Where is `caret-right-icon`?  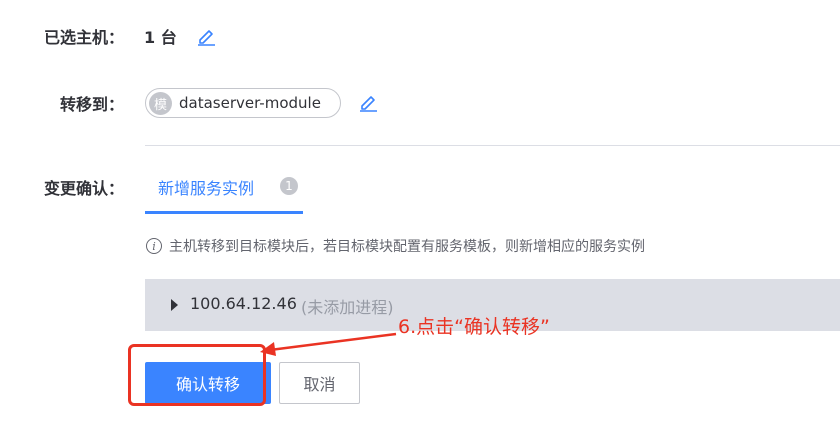 caret-right-icon is located at coordinates (174, 305).